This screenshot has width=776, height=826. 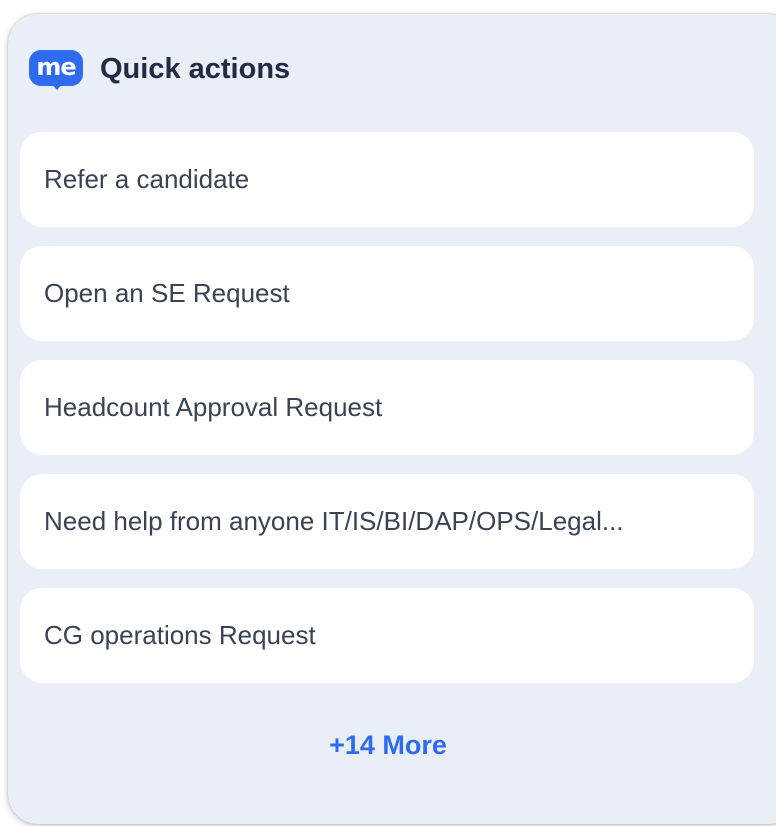 What do you see at coordinates (180, 635) in the screenshot?
I see `action-label: CG operations Request` at bounding box center [180, 635].